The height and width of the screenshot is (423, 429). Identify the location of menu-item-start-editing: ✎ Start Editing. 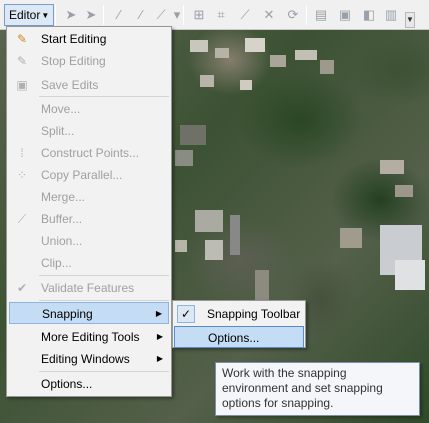
(89, 39).